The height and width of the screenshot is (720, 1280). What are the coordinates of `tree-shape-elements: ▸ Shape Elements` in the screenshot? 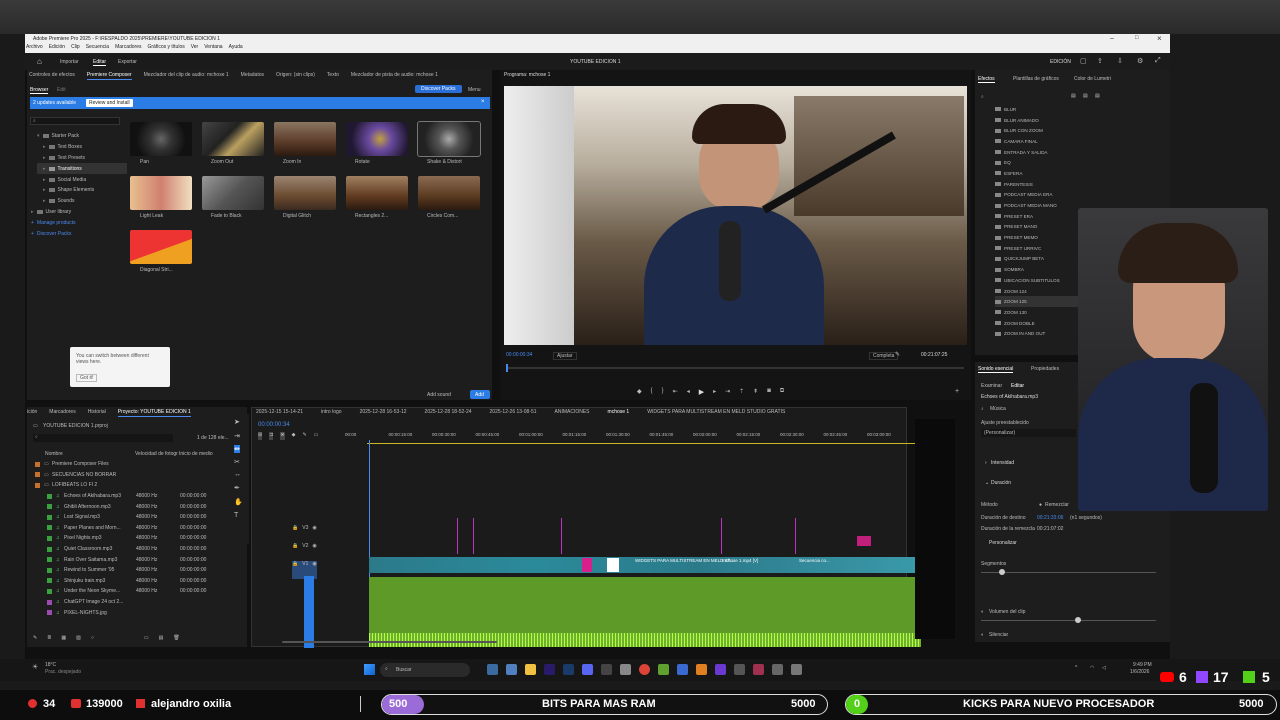 It's located at (82, 190).